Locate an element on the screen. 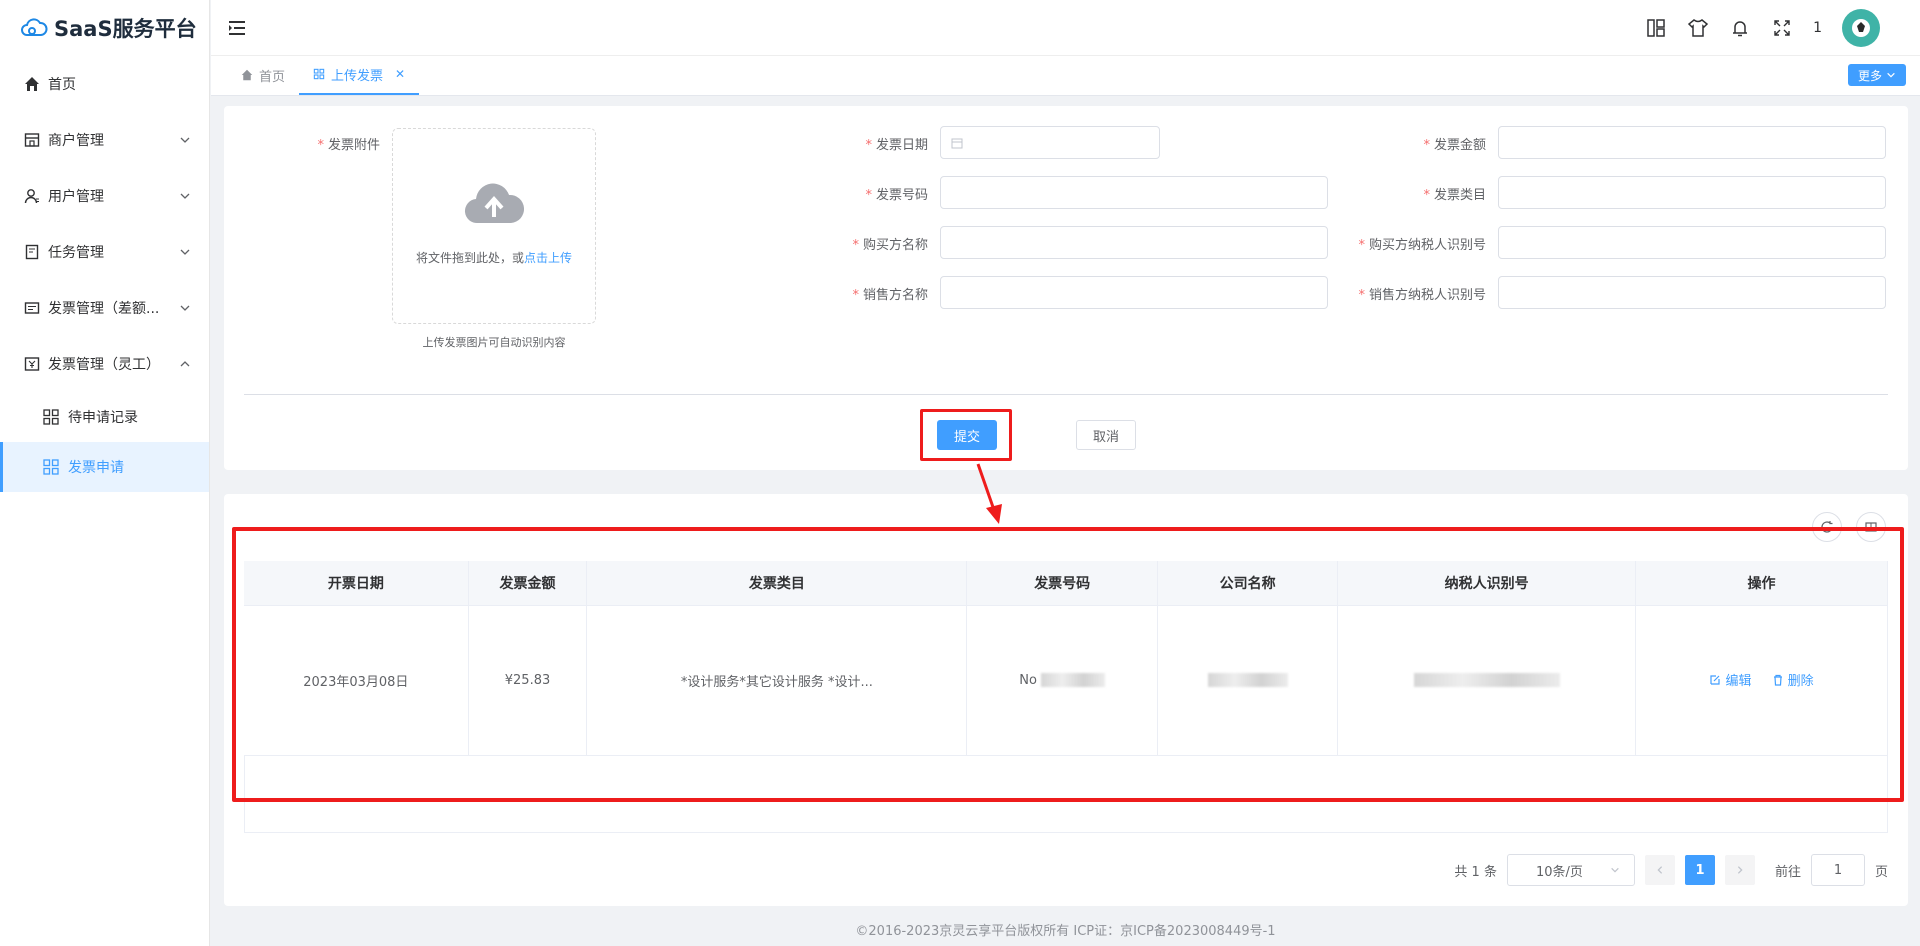 The height and width of the screenshot is (946, 1920). user-id-text: 1 is located at coordinates (1817, 28).